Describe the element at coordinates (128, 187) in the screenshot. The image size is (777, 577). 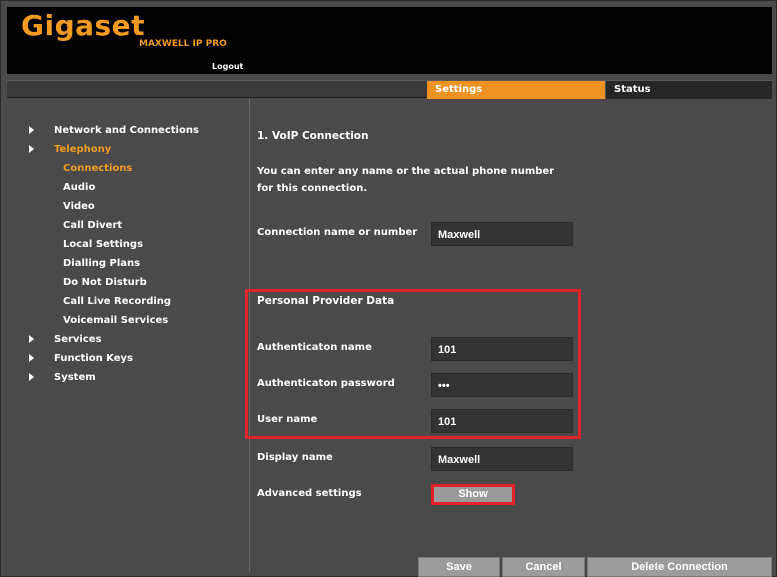
I see `sidebar-item-audio: Audio` at that location.